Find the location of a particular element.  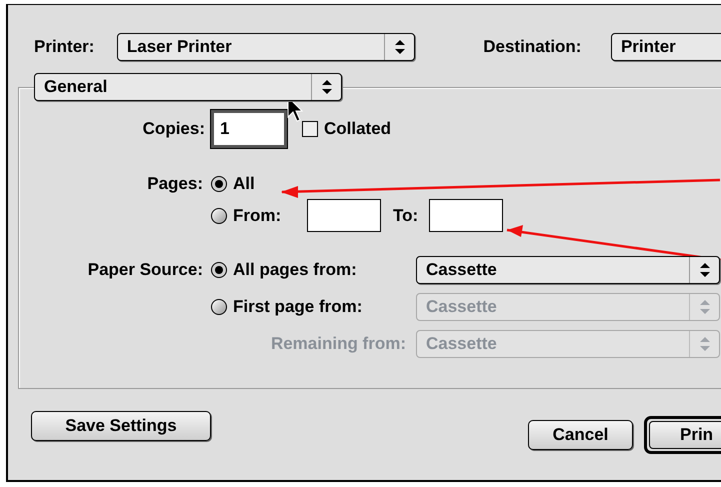

radio-label: All pages from: is located at coordinates (295, 270).